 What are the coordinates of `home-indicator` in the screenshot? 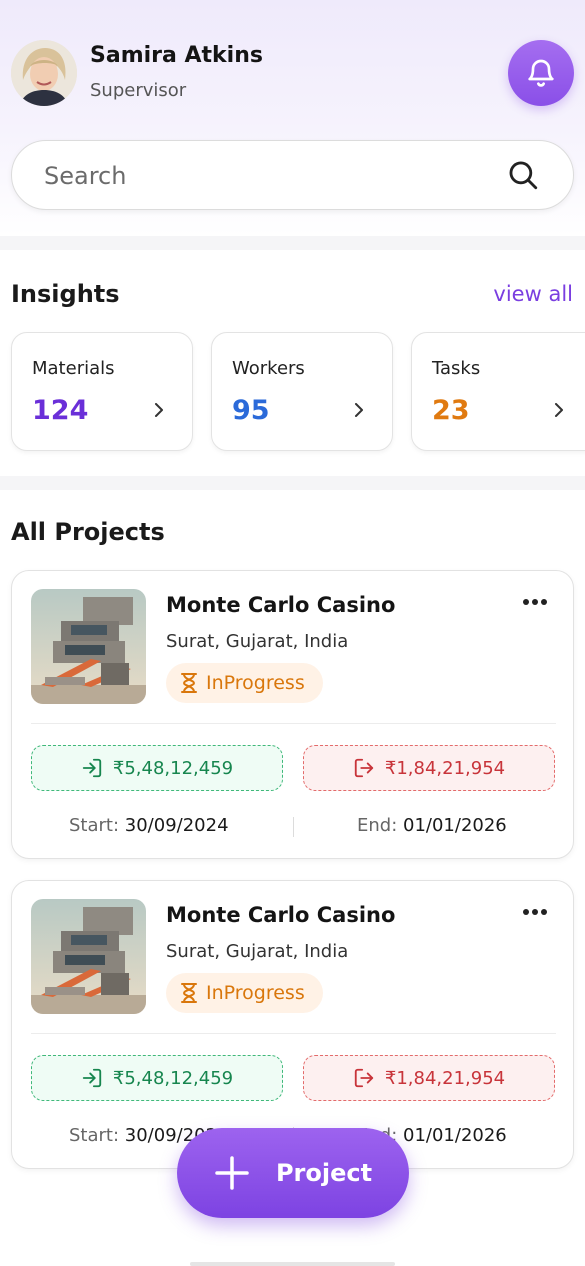 It's located at (292, 1264).